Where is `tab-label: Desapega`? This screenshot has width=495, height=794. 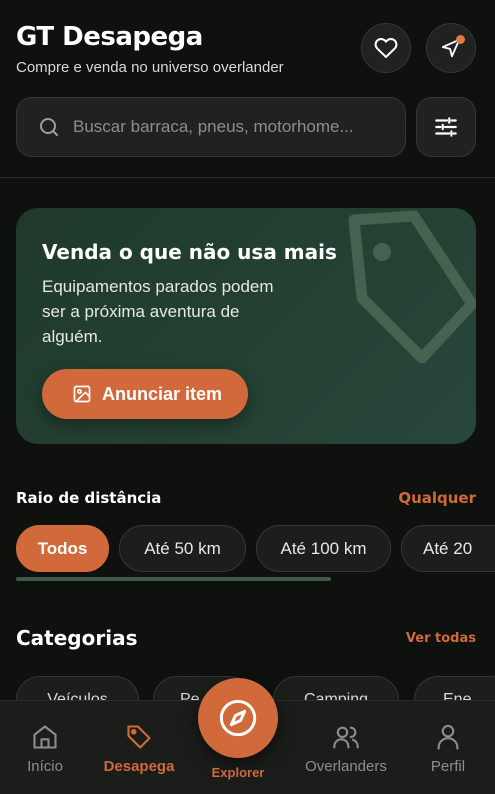 tab-label: Desapega is located at coordinates (139, 766).